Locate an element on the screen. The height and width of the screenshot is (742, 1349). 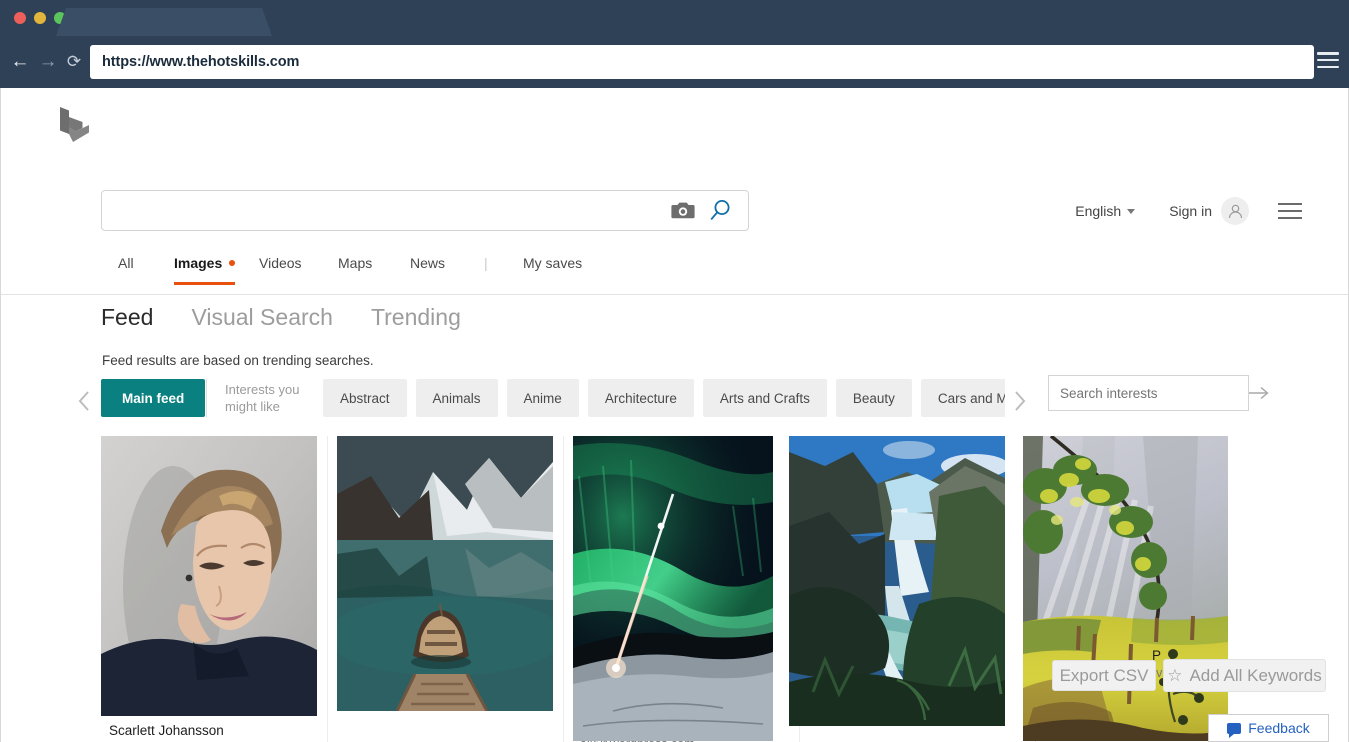
nav-tabs: All Images Videos Maps News | My saves is located at coordinates (674, 275).